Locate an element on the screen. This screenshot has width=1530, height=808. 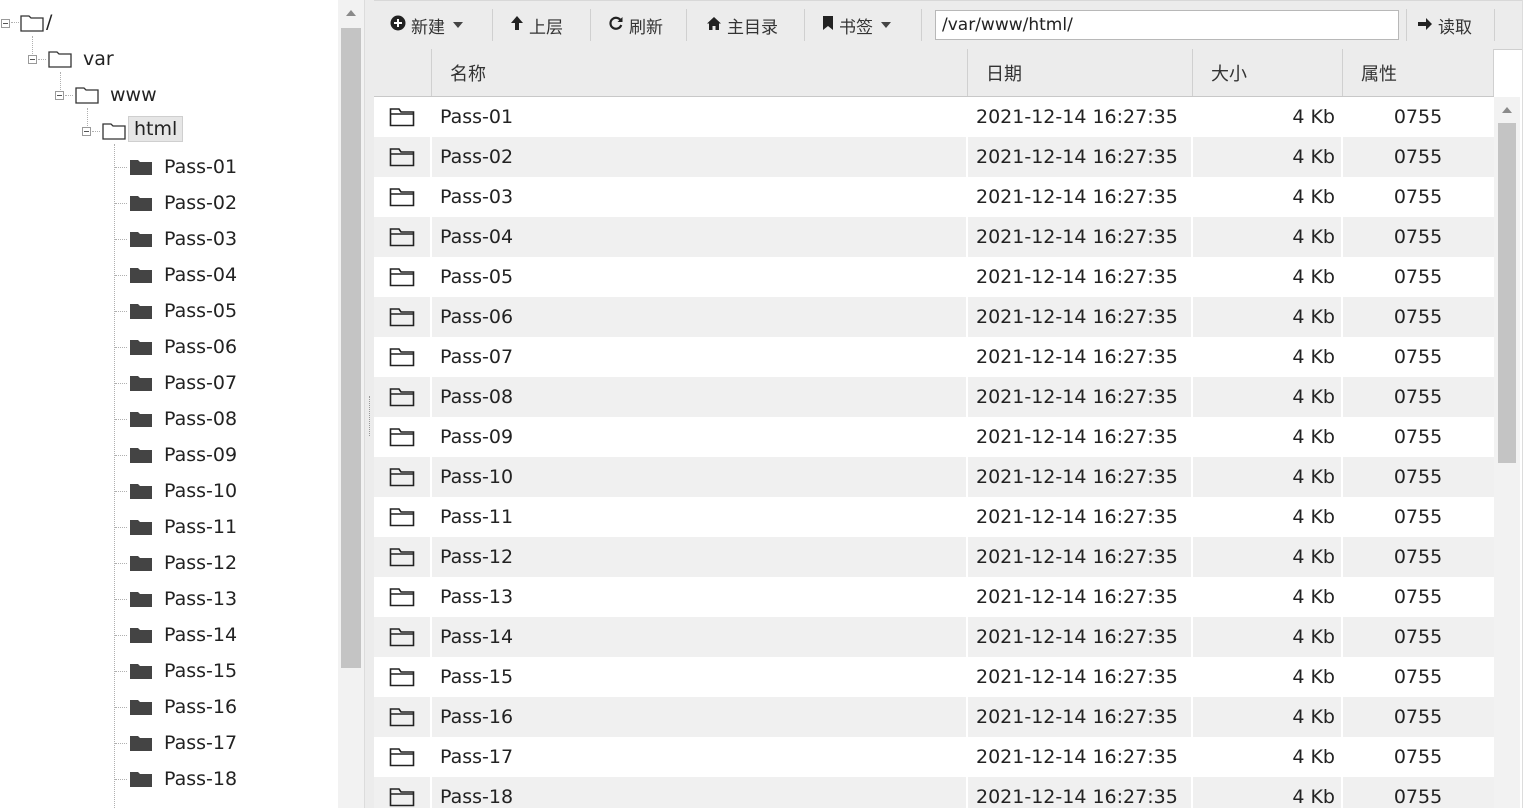
row-name: Pass-06 is located at coordinates (700, 317).